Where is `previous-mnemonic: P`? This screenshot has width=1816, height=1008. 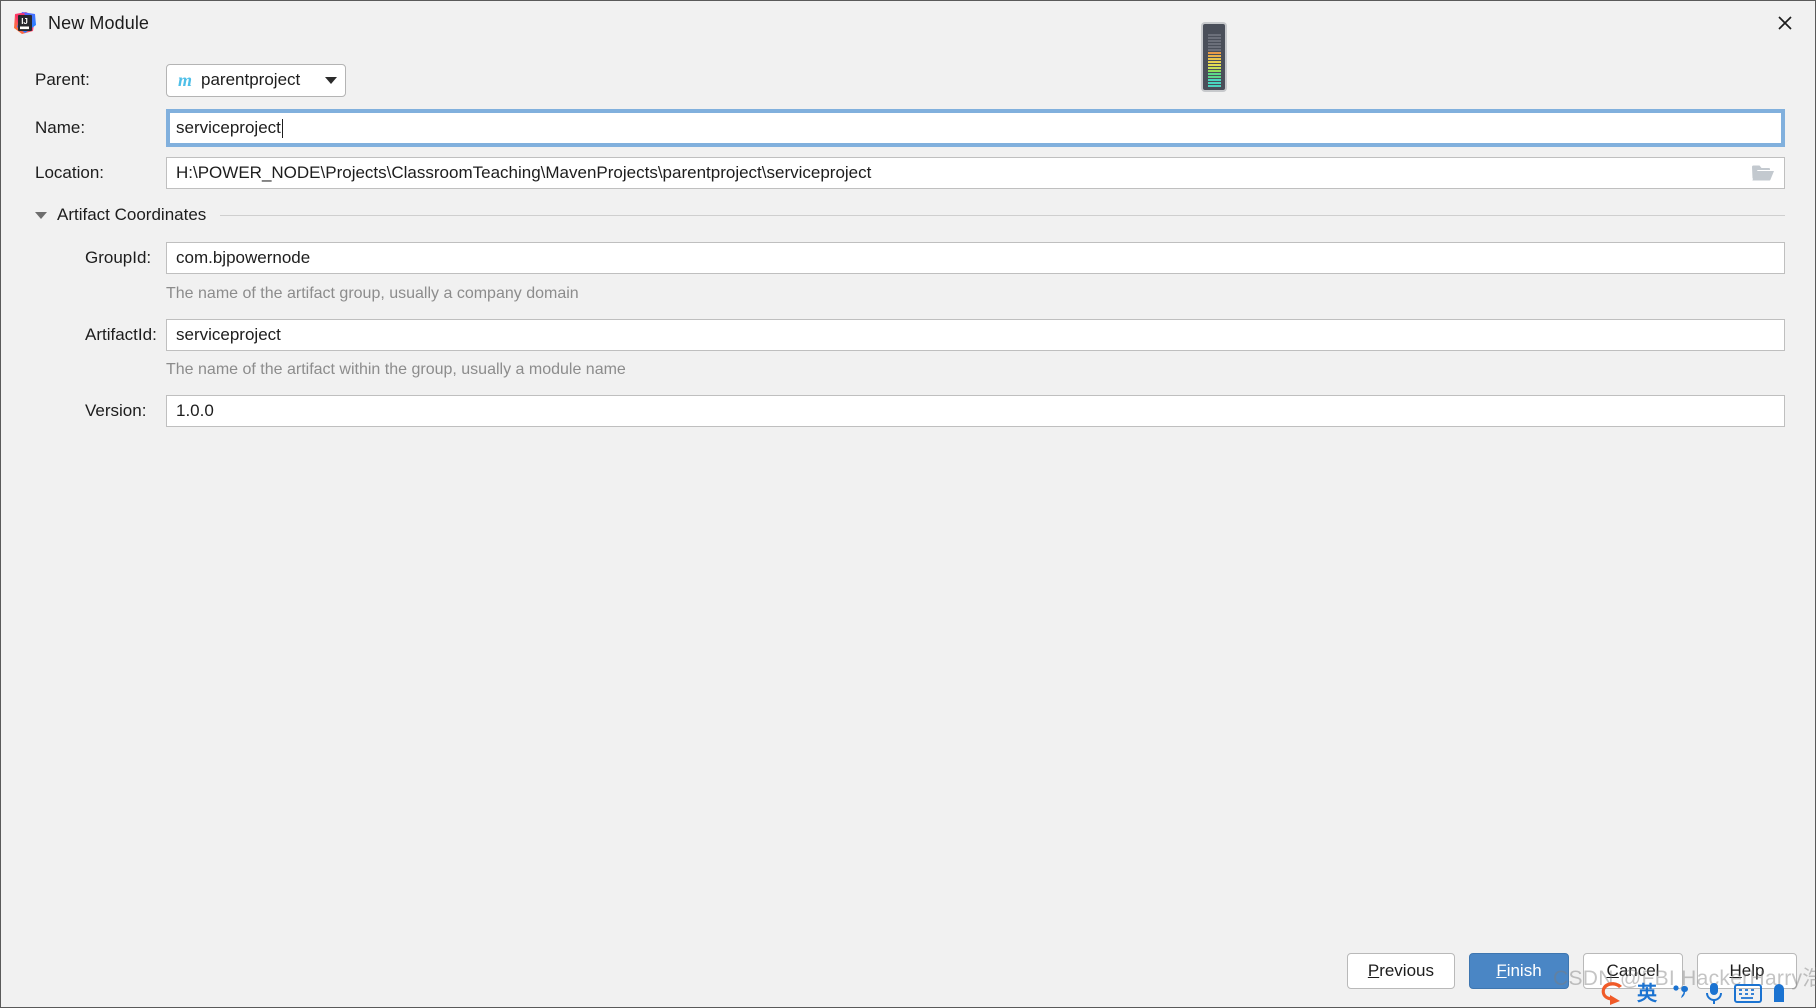
previous-mnemonic: P is located at coordinates (1373, 970).